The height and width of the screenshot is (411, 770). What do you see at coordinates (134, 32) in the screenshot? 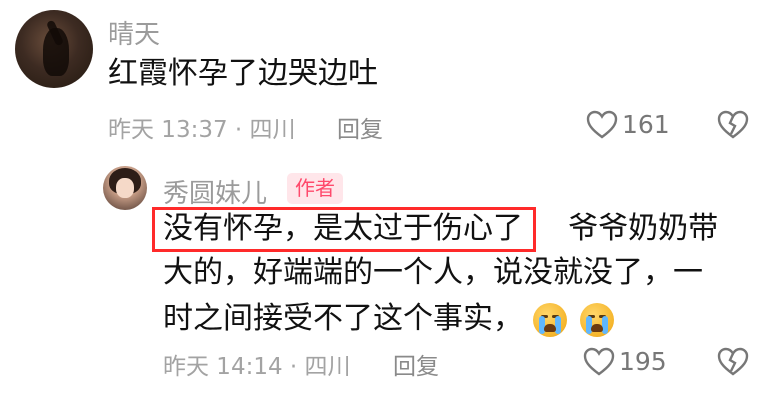
I see `comment-username: 晴天` at bounding box center [134, 32].